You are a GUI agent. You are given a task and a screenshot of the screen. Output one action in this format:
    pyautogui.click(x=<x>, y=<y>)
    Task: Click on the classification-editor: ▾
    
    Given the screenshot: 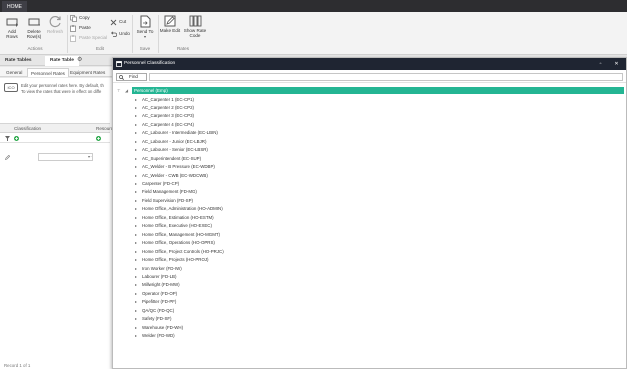 What is the action you would take?
    pyautogui.click(x=65, y=157)
    